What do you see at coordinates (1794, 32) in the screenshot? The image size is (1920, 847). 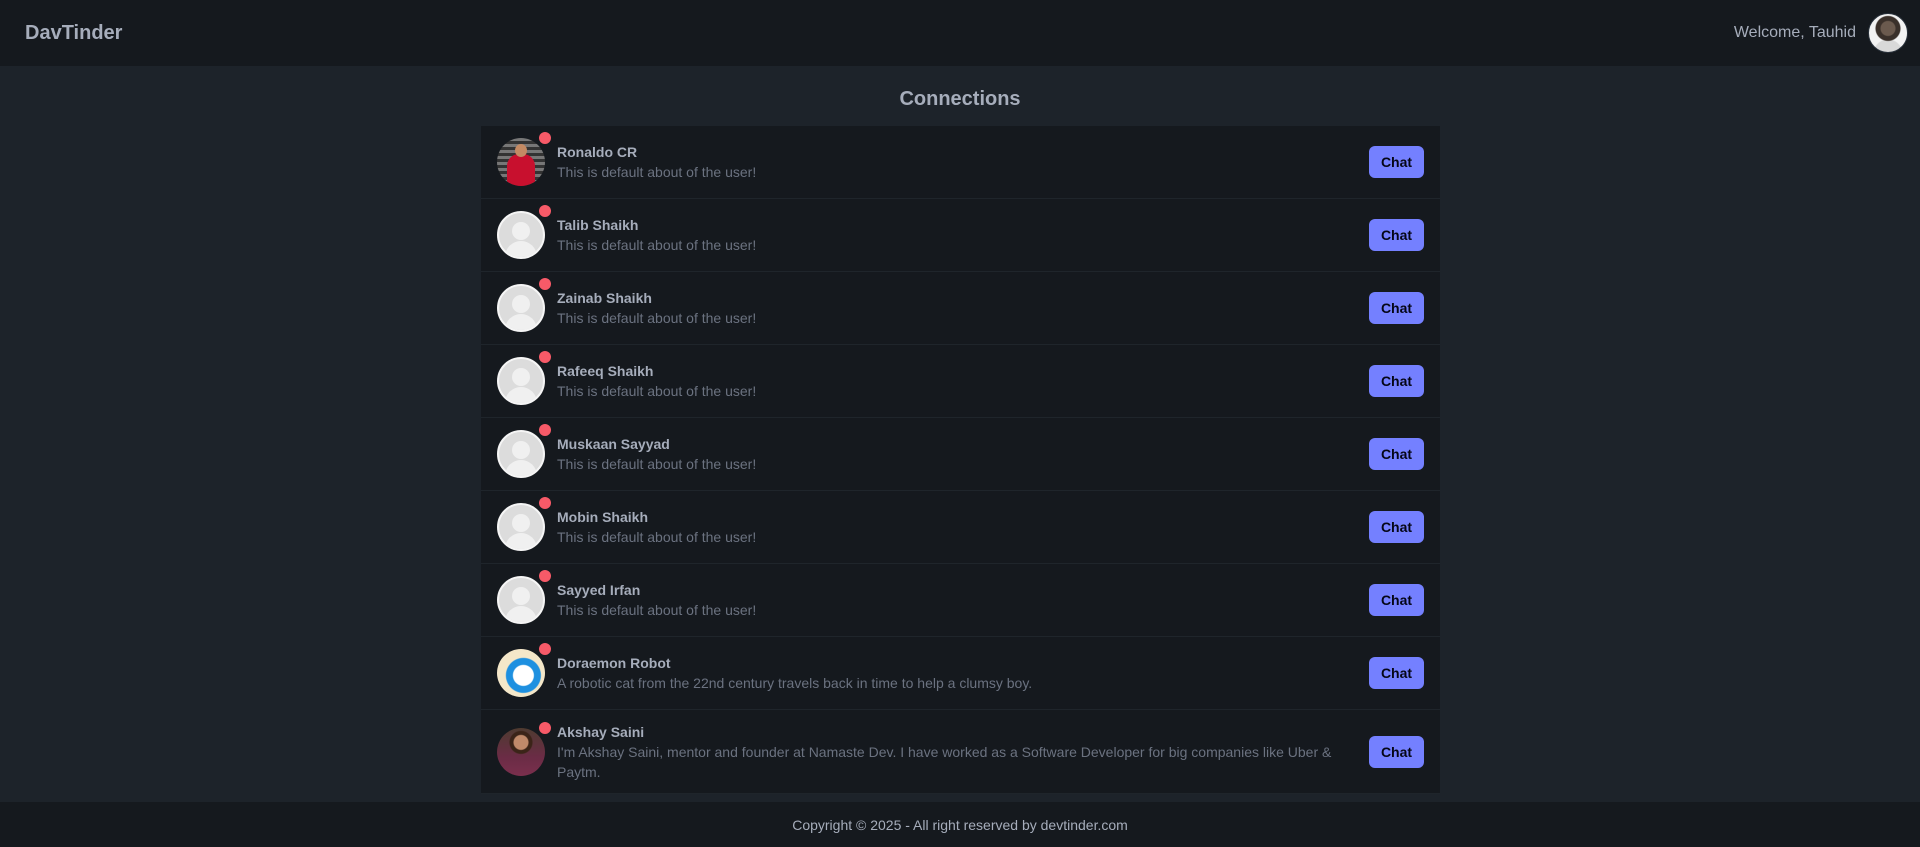 I see `welcome-text: Welcome, Tauhid` at bounding box center [1794, 32].